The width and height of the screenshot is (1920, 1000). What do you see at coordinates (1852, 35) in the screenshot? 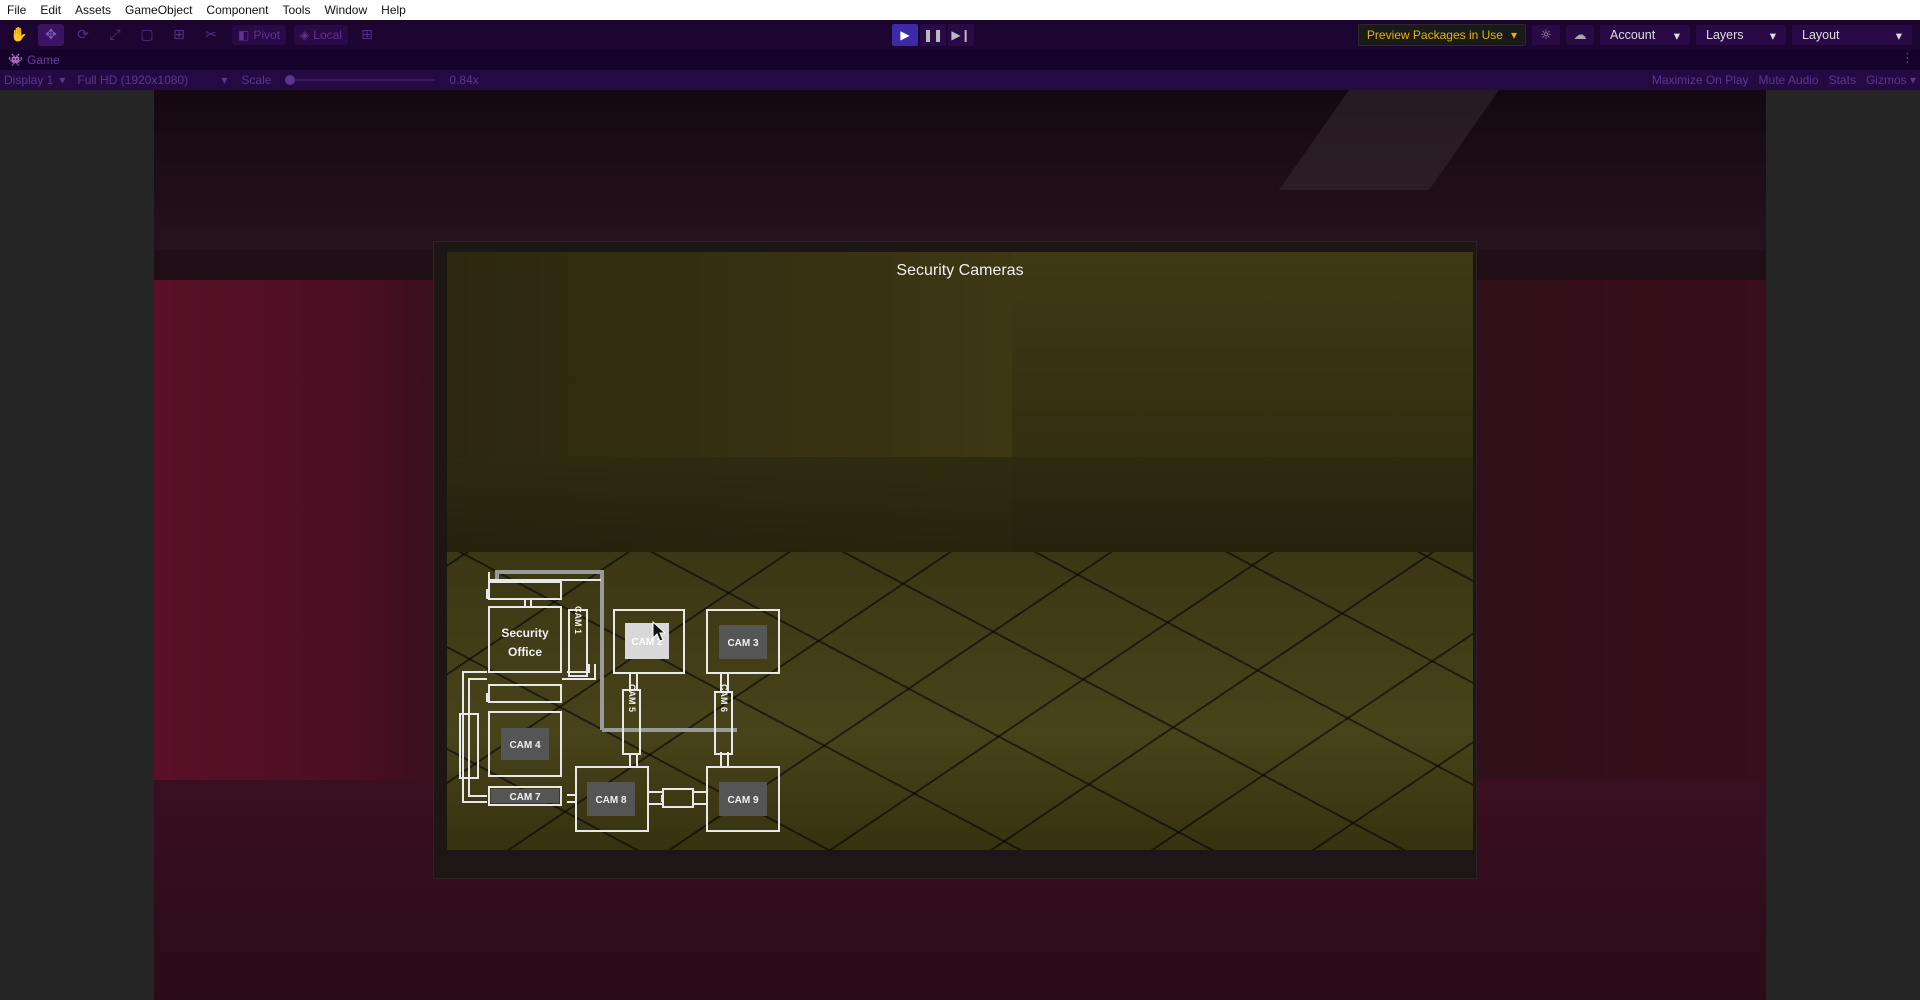
I see `layout-dropdown: Layout ▾` at bounding box center [1852, 35].